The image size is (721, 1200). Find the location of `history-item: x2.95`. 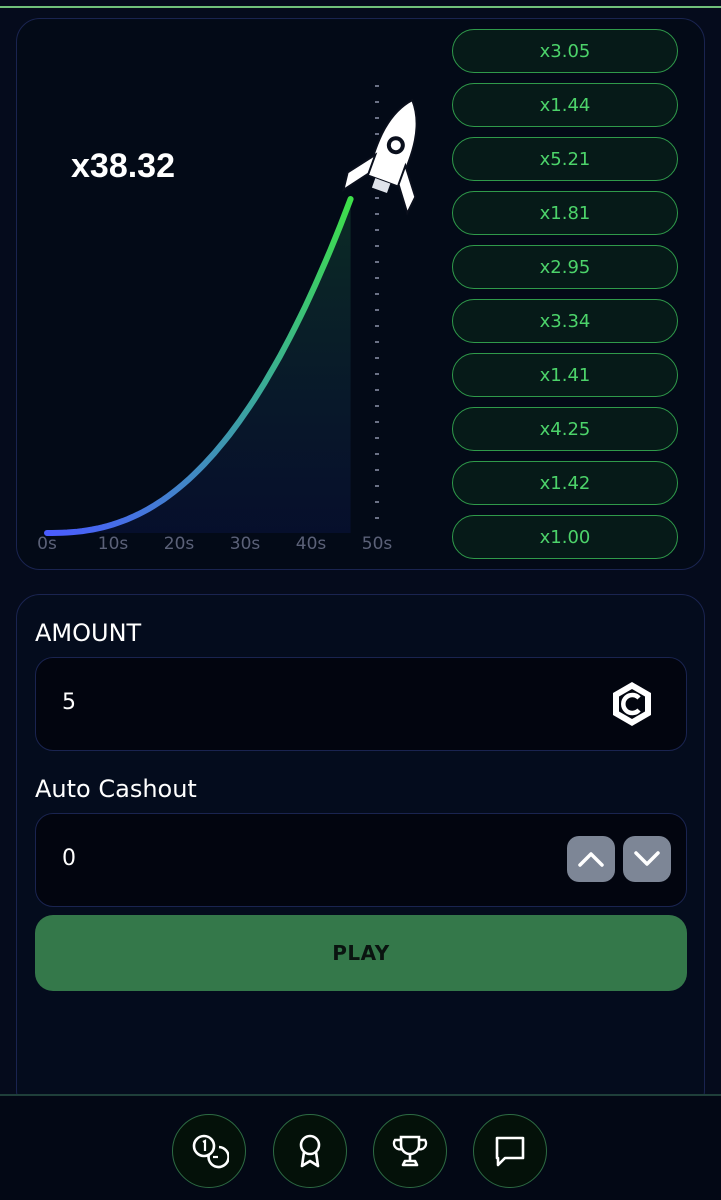

history-item: x2.95 is located at coordinates (565, 267).